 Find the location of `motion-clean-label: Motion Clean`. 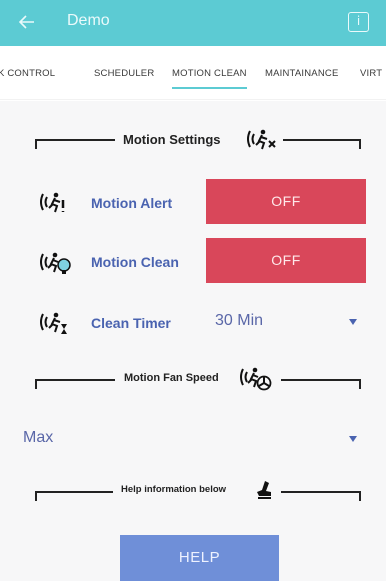

motion-clean-label: Motion Clean is located at coordinates (135, 262).